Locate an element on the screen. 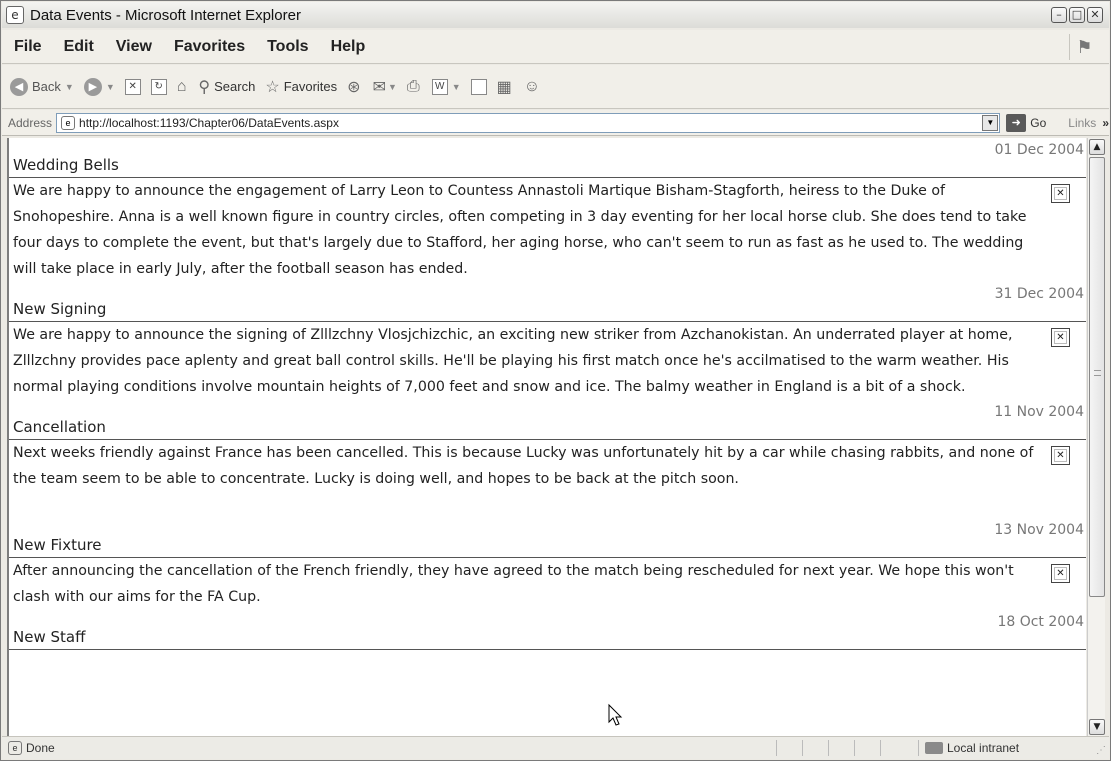  go-arrow-icon: ➜ is located at coordinates (1016, 122).